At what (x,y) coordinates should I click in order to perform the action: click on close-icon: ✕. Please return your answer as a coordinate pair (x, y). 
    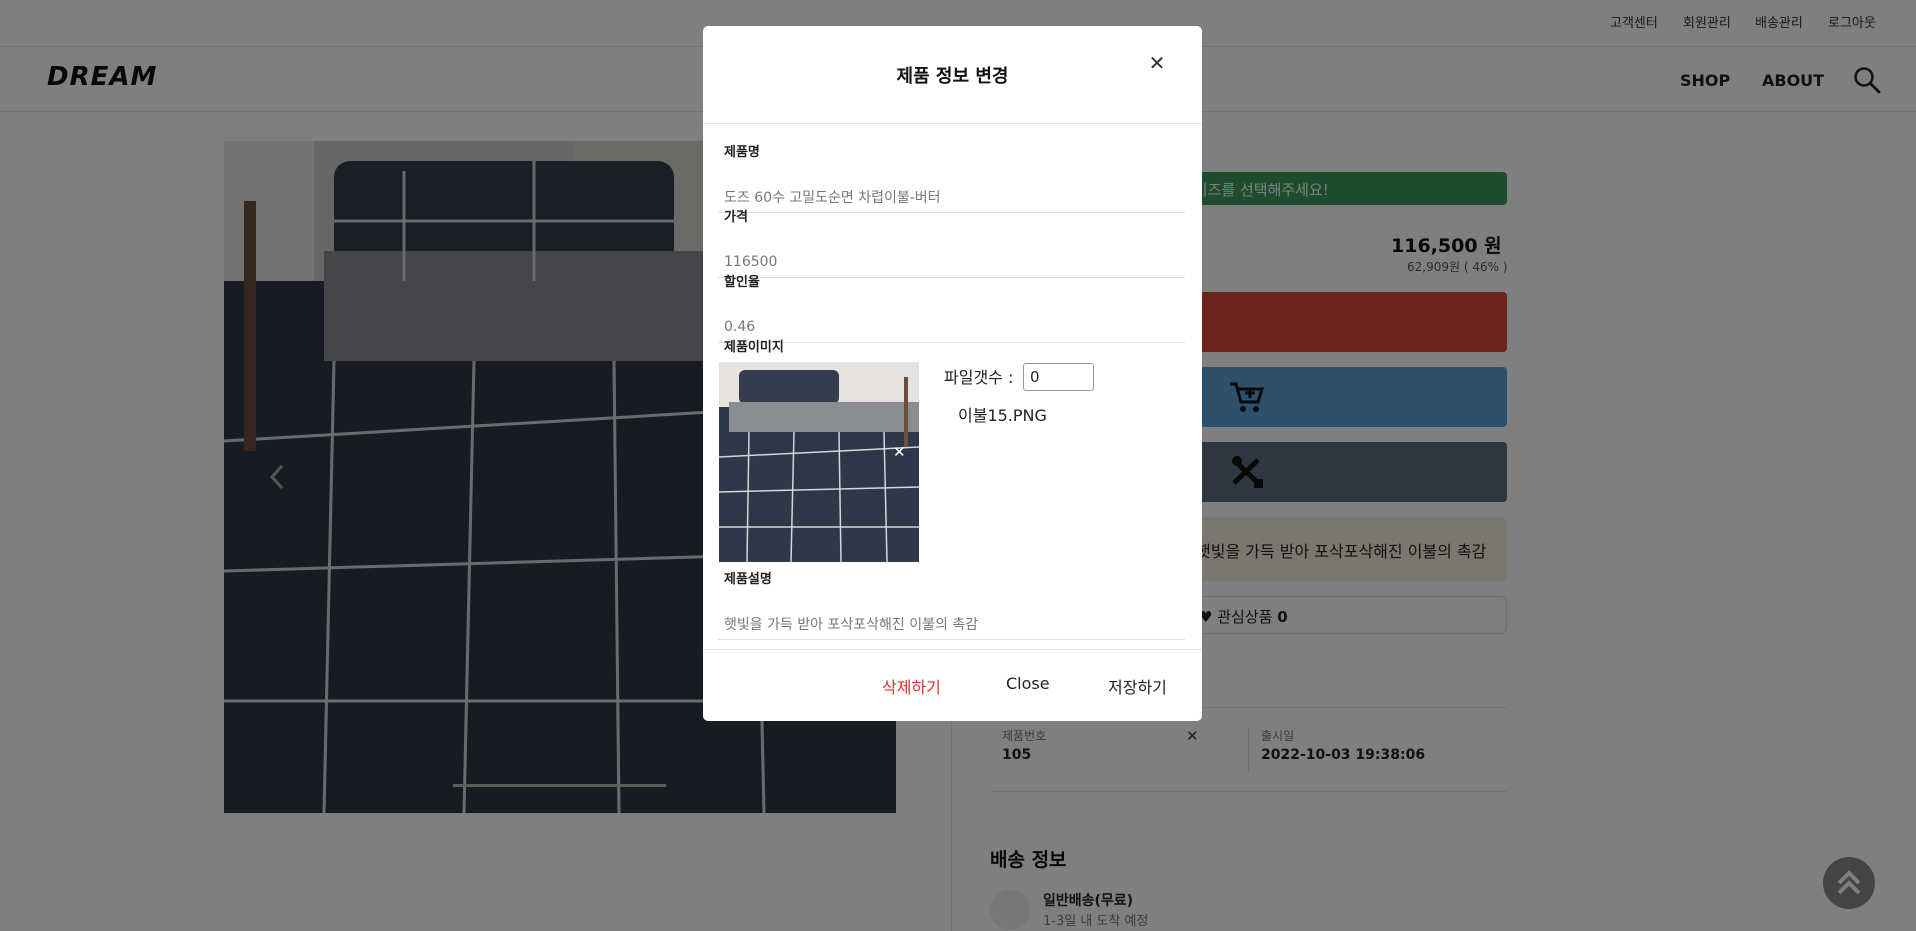
    Looking at the image, I should click on (1157, 63).